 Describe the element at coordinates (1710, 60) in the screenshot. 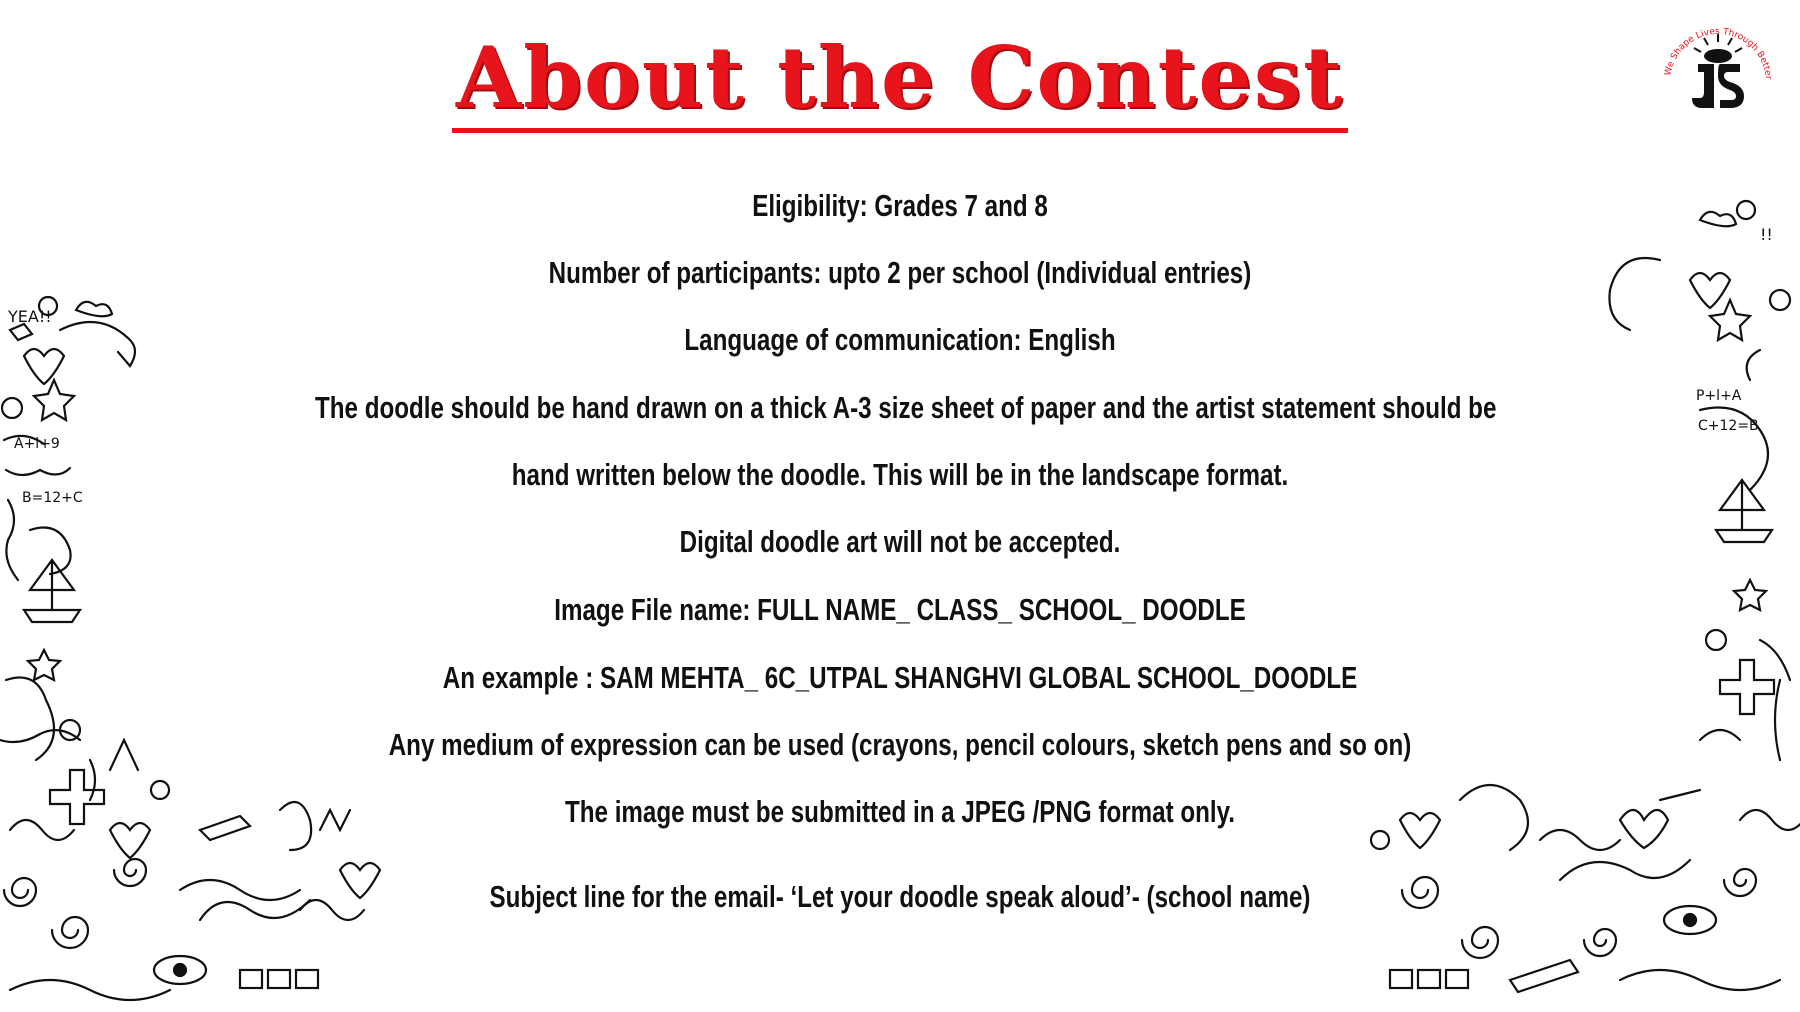

I see `ds-logo-icon: We Shape Lives Through Better Education` at that location.